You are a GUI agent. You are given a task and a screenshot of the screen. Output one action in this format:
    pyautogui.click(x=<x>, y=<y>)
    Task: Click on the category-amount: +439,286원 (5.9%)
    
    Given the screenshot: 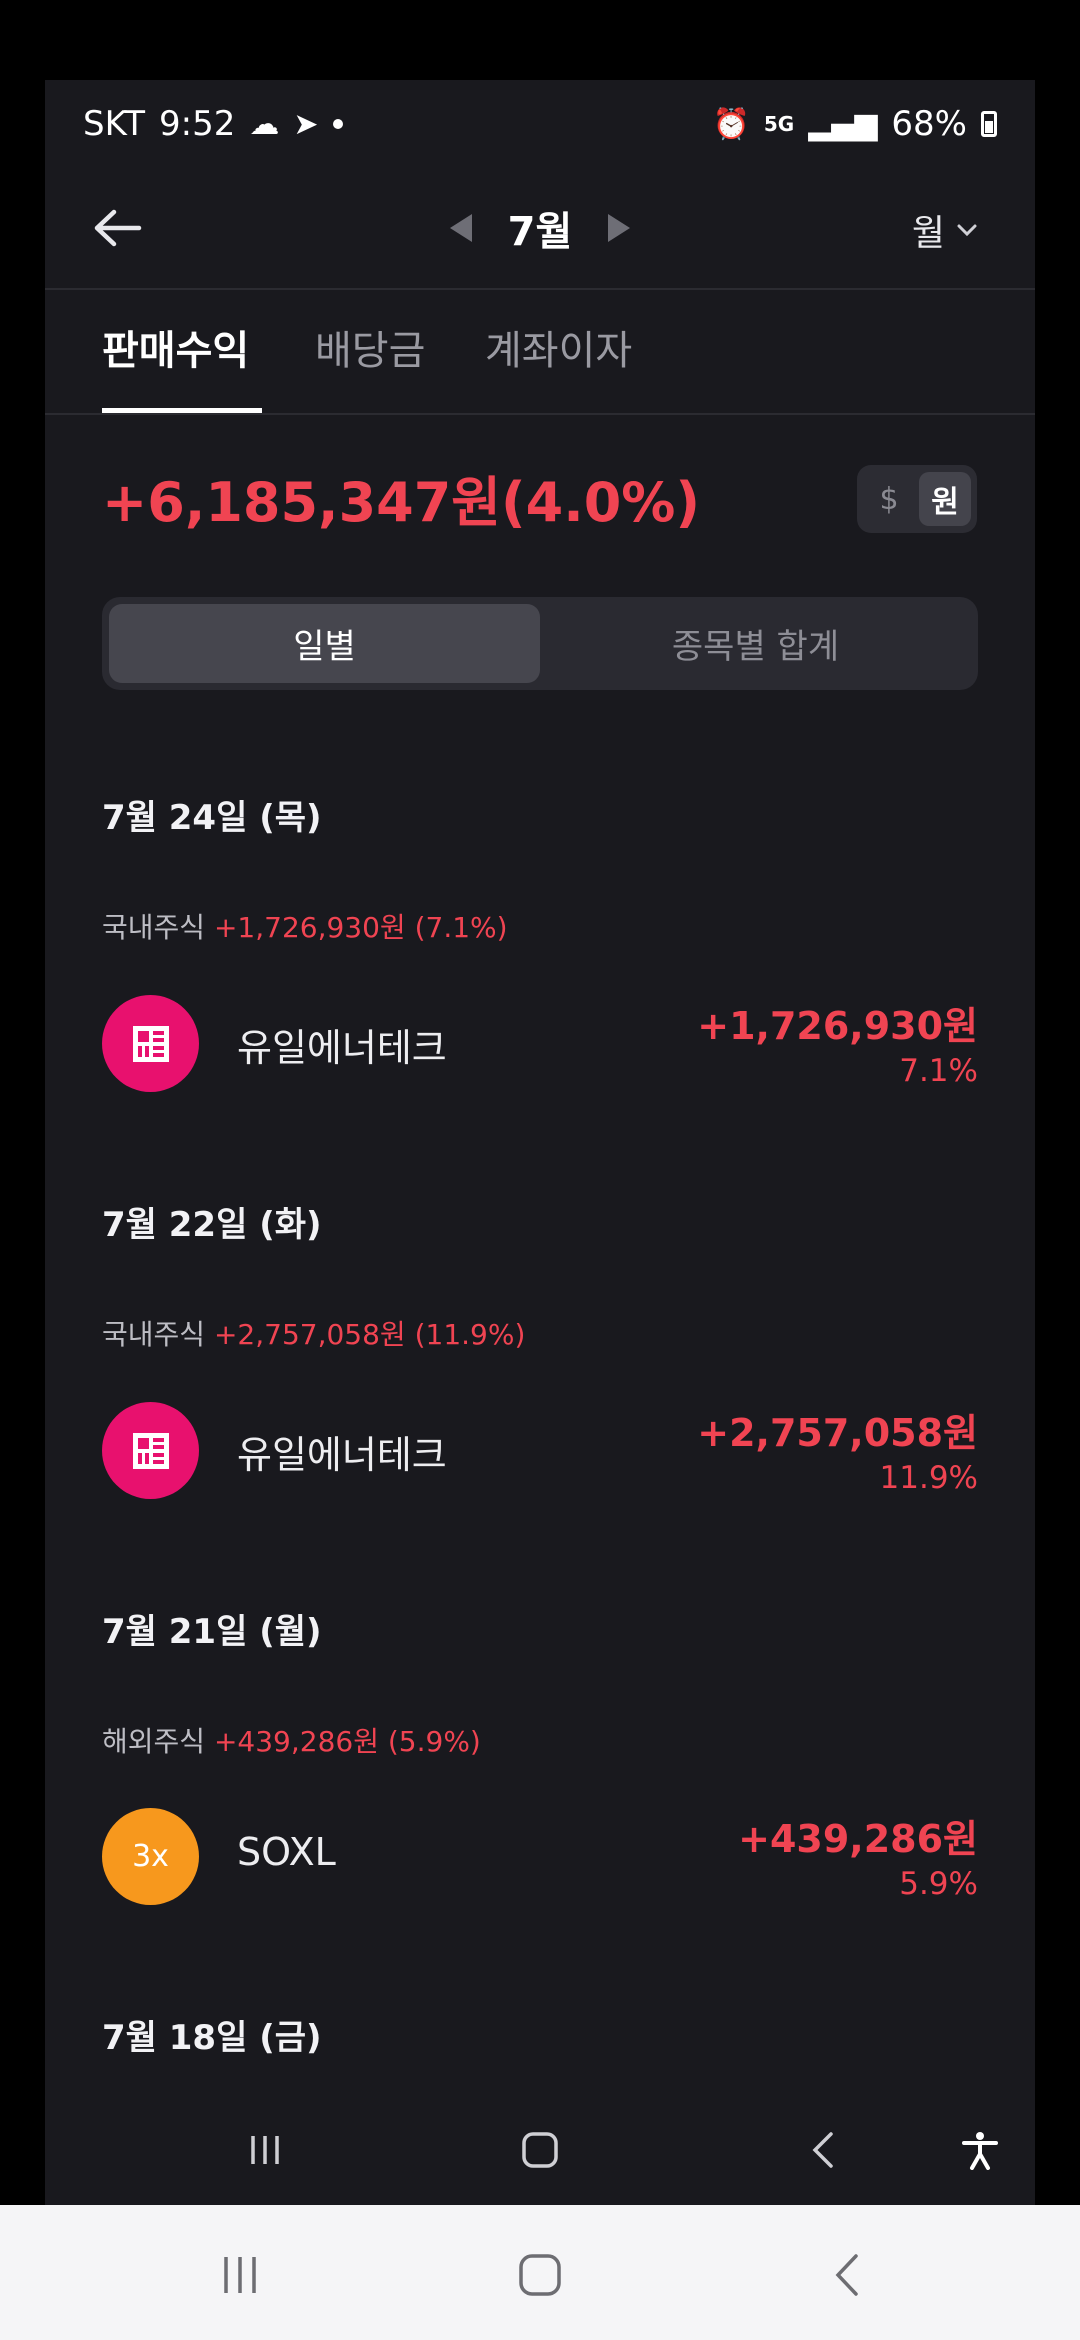 What is the action you would take?
    pyautogui.click(x=347, y=1741)
    